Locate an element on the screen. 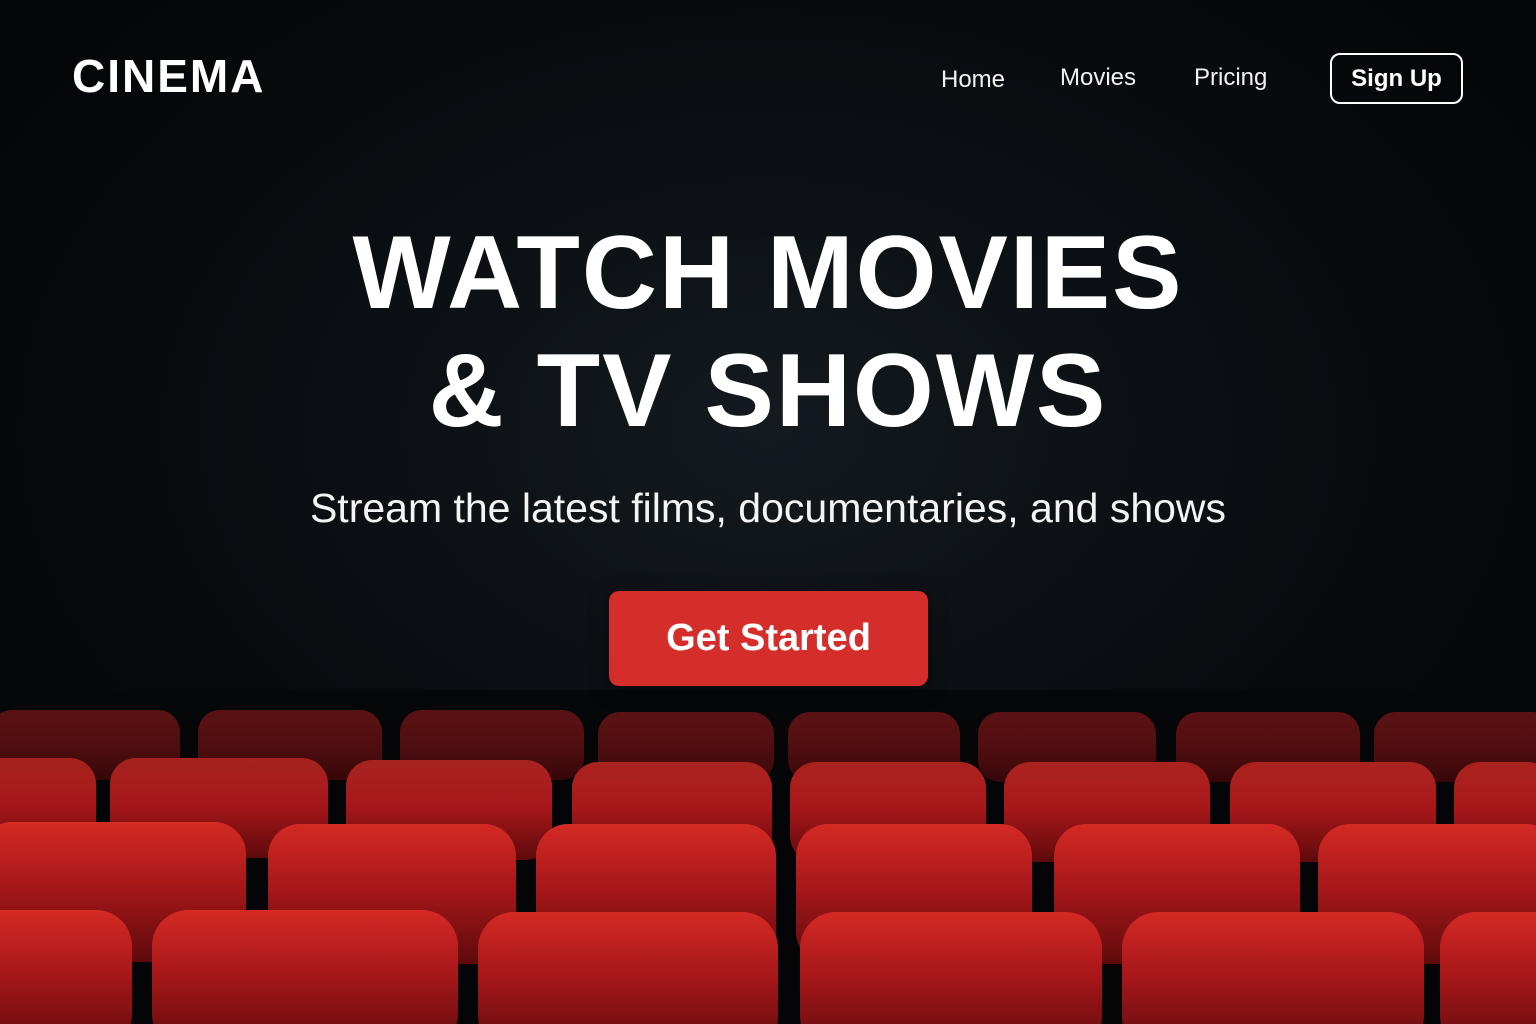 Image resolution: width=1536 pixels, height=1024 pixels. nav-link-pricing: Pricing is located at coordinates (1230, 78).